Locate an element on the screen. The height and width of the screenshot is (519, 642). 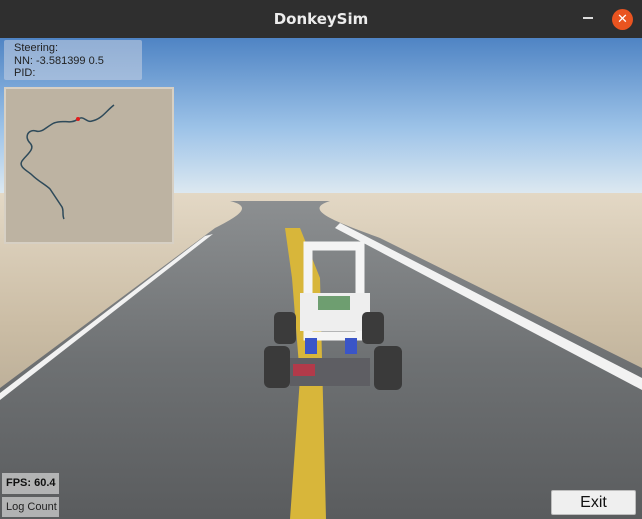
title-bar: DonkeySim ✕ is located at coordinates (321, 19).